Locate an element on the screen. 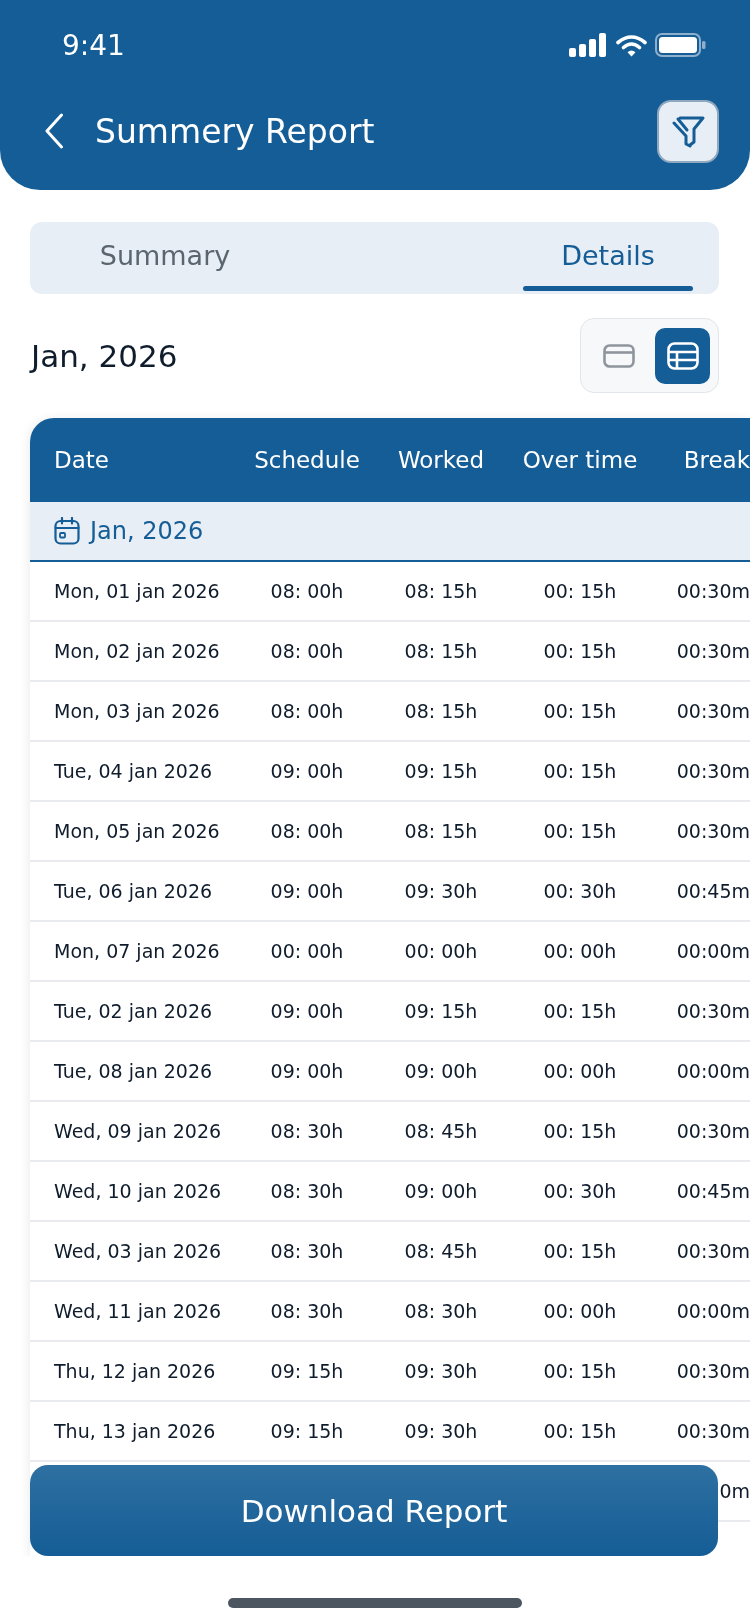 Image resolution: width=750 pixels, height=1624 pixels. status-time: 9:41 is located at coordinates (93, 45).